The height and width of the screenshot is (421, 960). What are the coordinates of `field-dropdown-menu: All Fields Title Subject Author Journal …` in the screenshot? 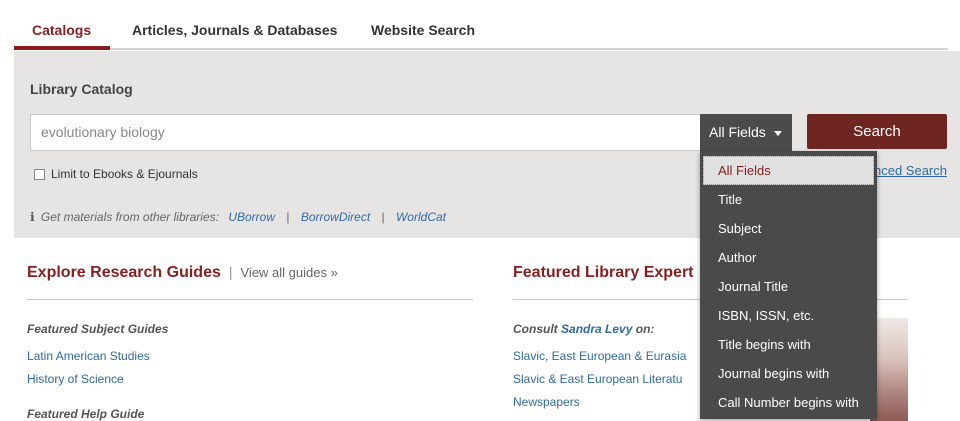 It's located at (788, 285).